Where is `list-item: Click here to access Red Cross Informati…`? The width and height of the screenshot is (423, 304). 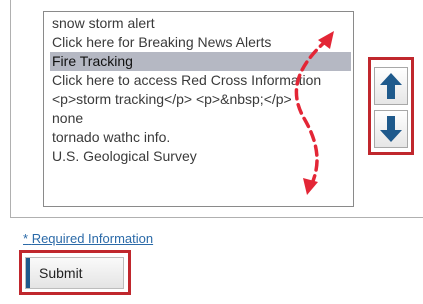
list-item: Click here to access Red Cross Informati… is located at coordinates (200, 80).